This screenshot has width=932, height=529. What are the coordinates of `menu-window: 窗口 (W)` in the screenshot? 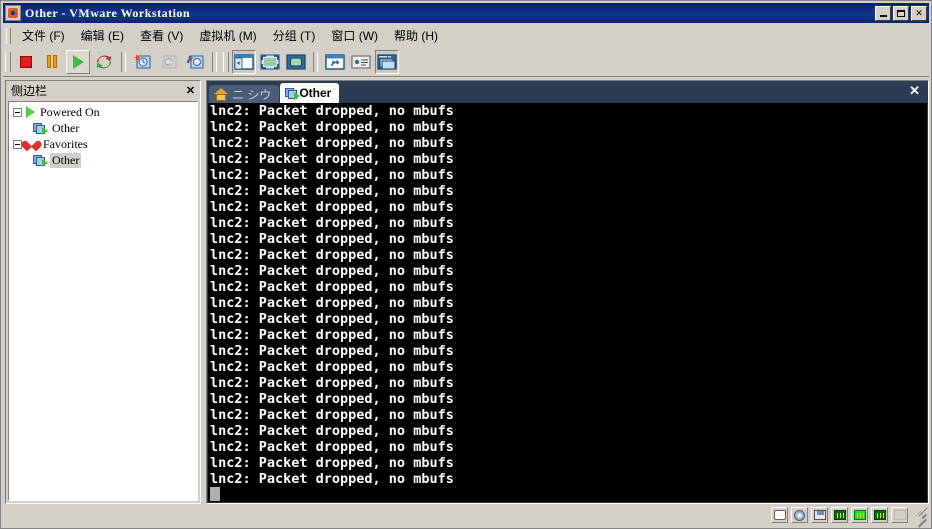 It's located at (354, 35).